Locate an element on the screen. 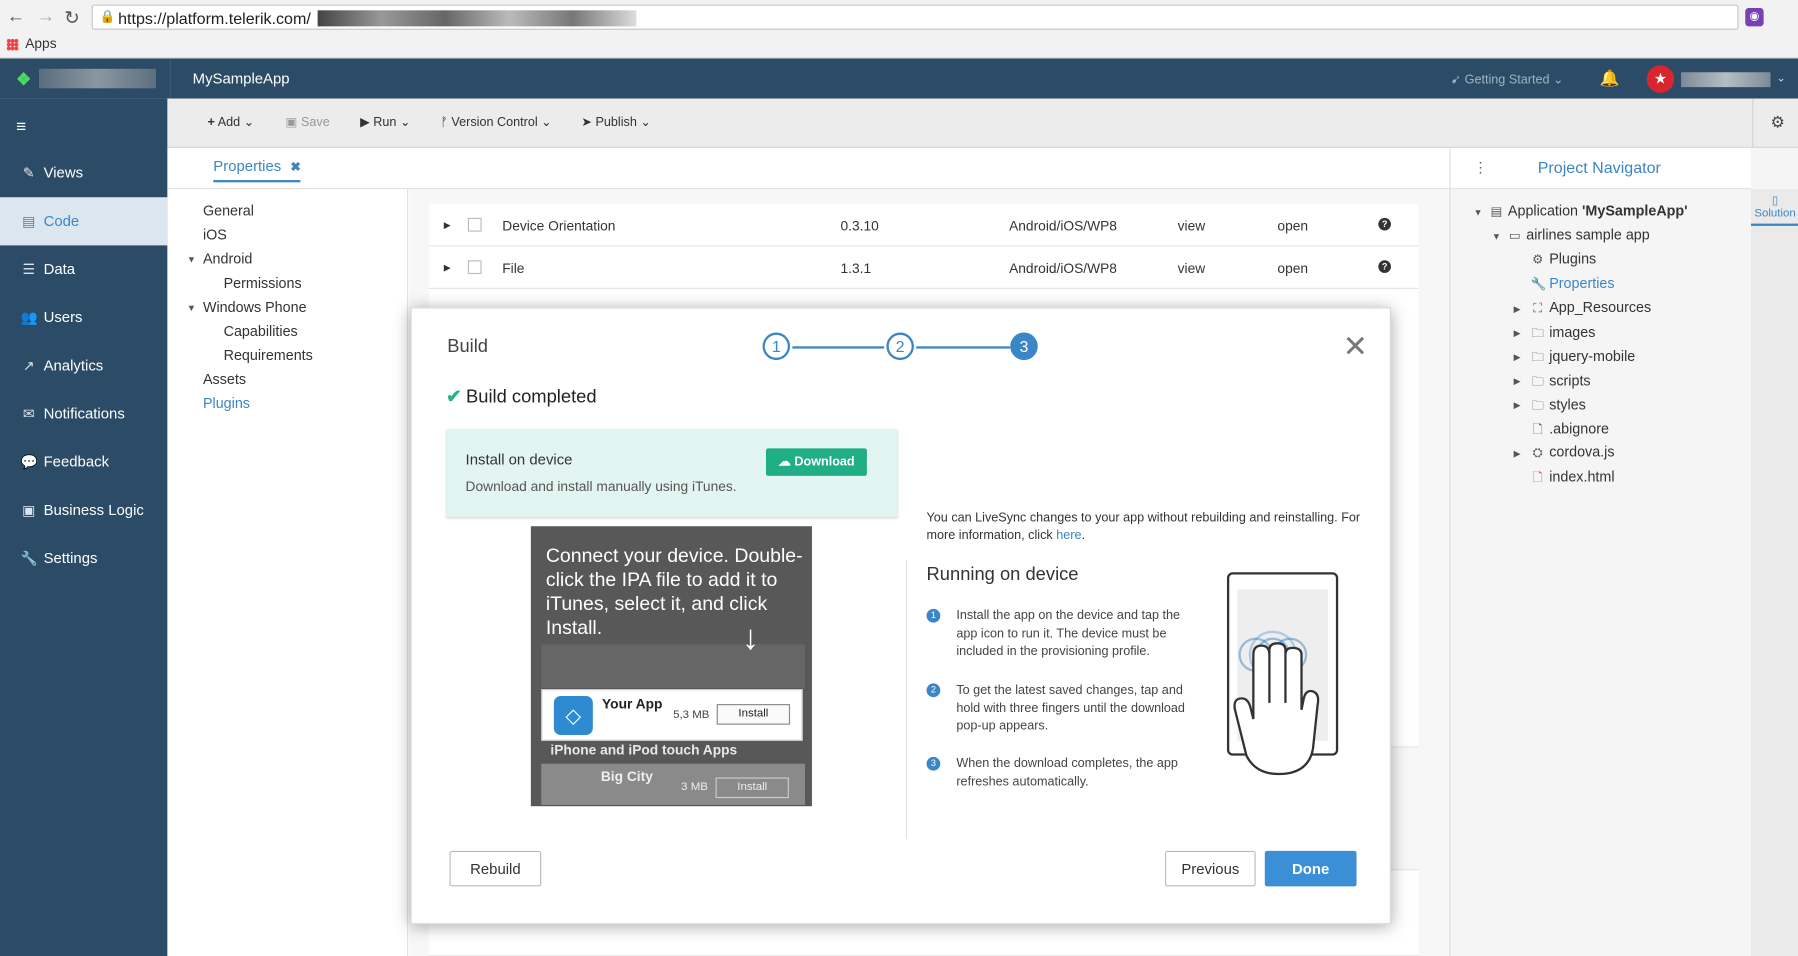 The height and width of the screenshot is (956, 1798). plugins-icon: ⚙ is located at coordinates (1538, 260).